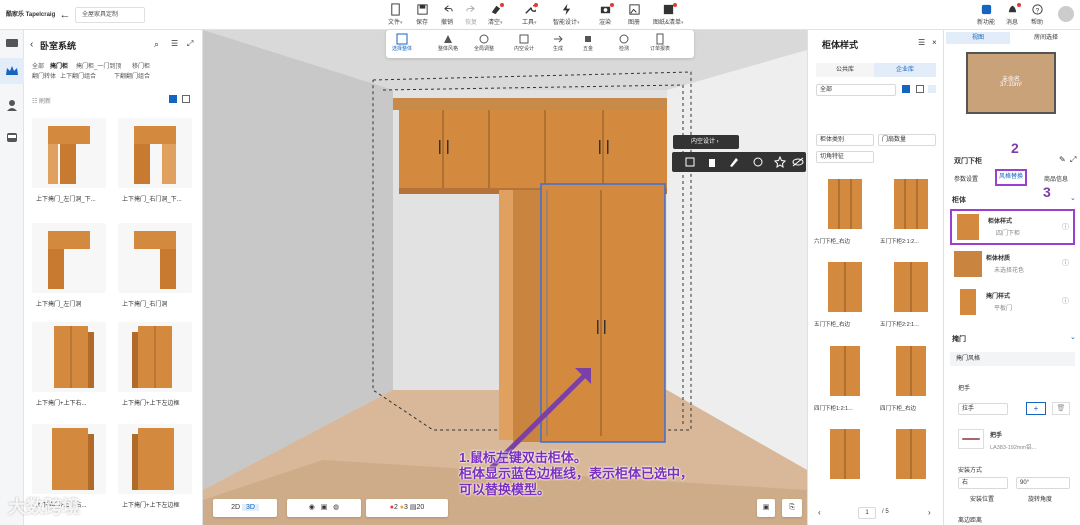 Image resolution: width=1080 pixels, height=525 pixels. What do you see at coordinates (1012, 359) in the screenshot?
I see `door-style-subsection: 掩门风格` at bounding box center [1012, 359].